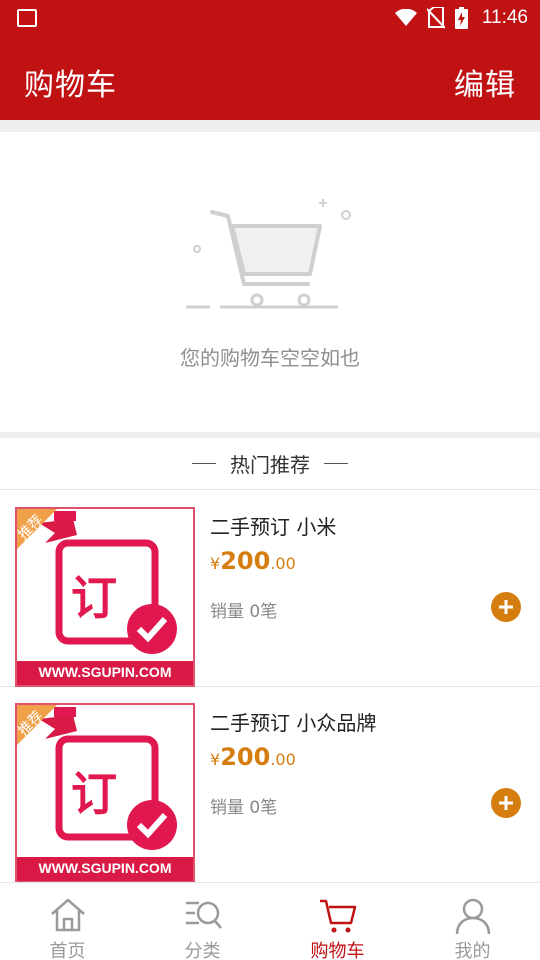  I want to click on bottom-tab-bar: 首页 分类 购物车 我的, so click(270, 921).